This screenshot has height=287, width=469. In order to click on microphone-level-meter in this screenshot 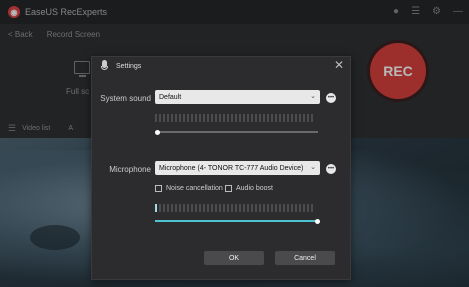, I will do `click(234, 208)`.